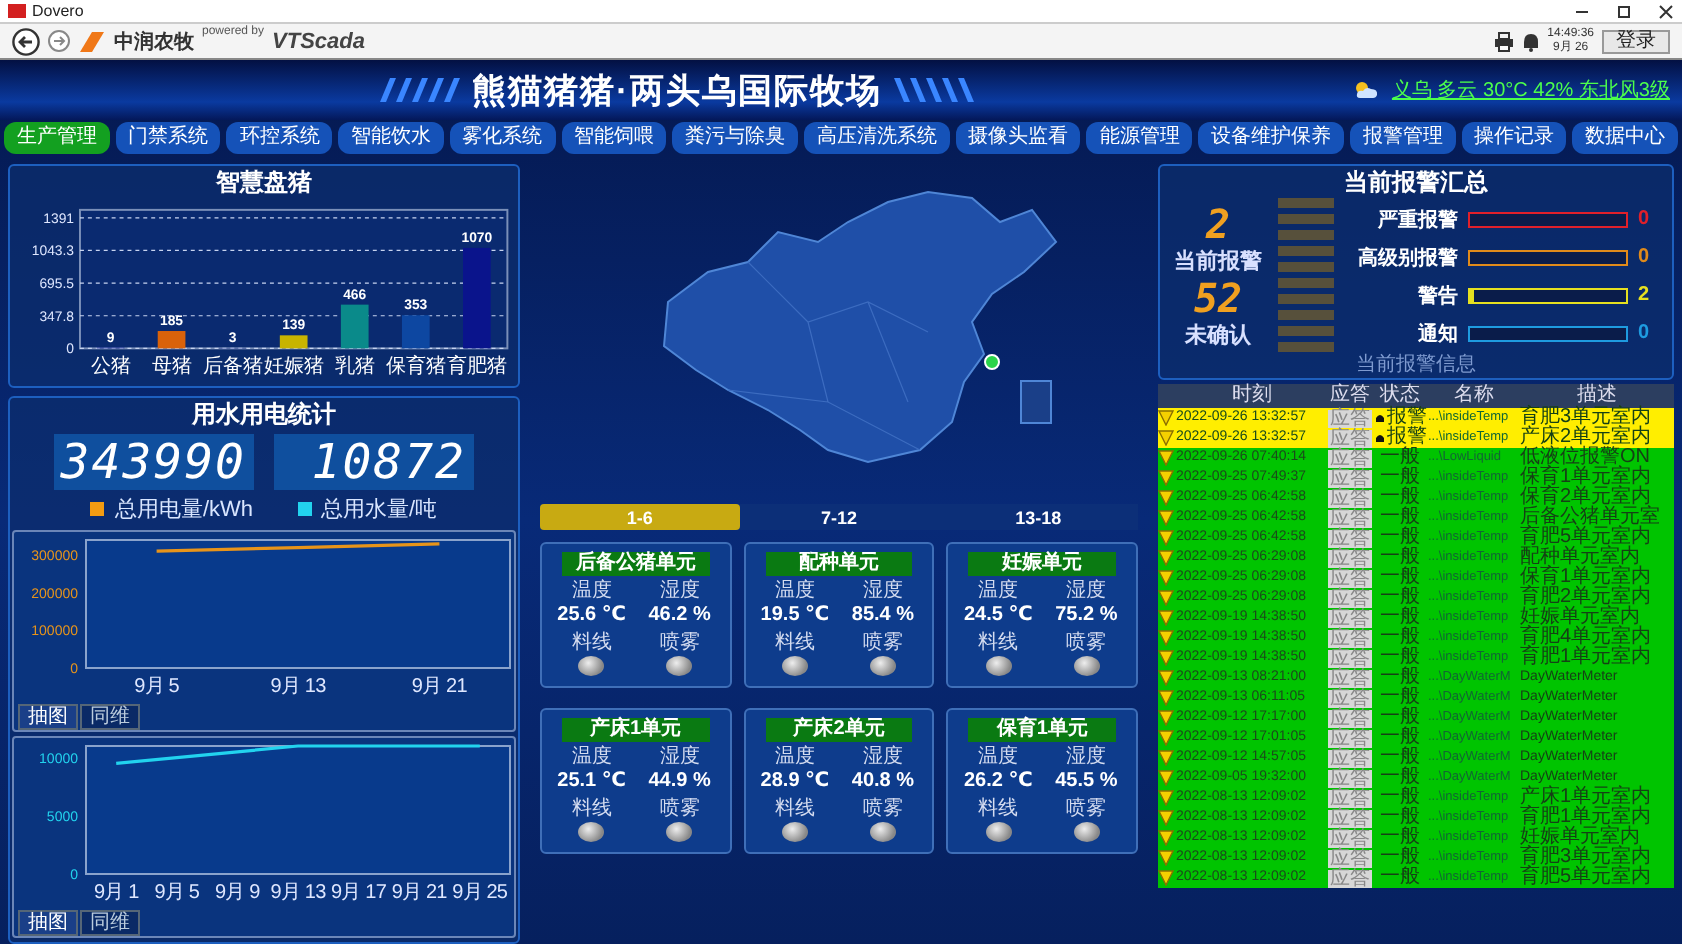 The width and height of the screenshot is (1682, 944). I want to click on login-button: 登录, so click(1636, 41).